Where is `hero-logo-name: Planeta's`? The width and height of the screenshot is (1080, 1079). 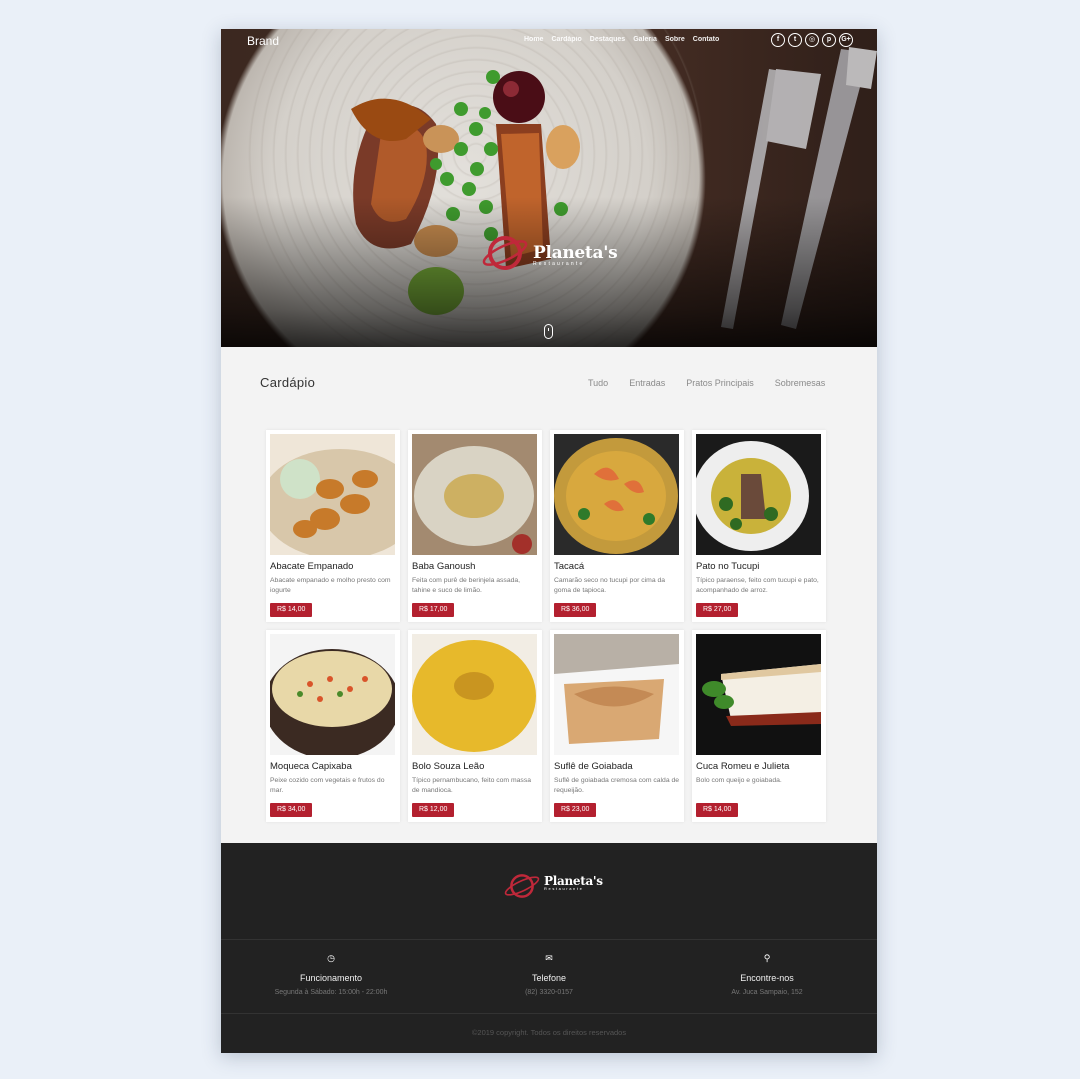
hero-logo-name: Planeta's is located at coordinates (575, 253).